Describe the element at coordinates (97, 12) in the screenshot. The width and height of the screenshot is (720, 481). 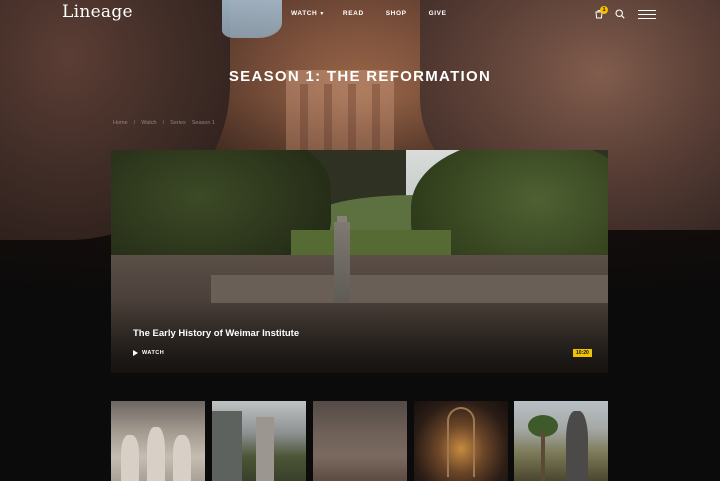
I see `site-logo: Lineage` at that location.